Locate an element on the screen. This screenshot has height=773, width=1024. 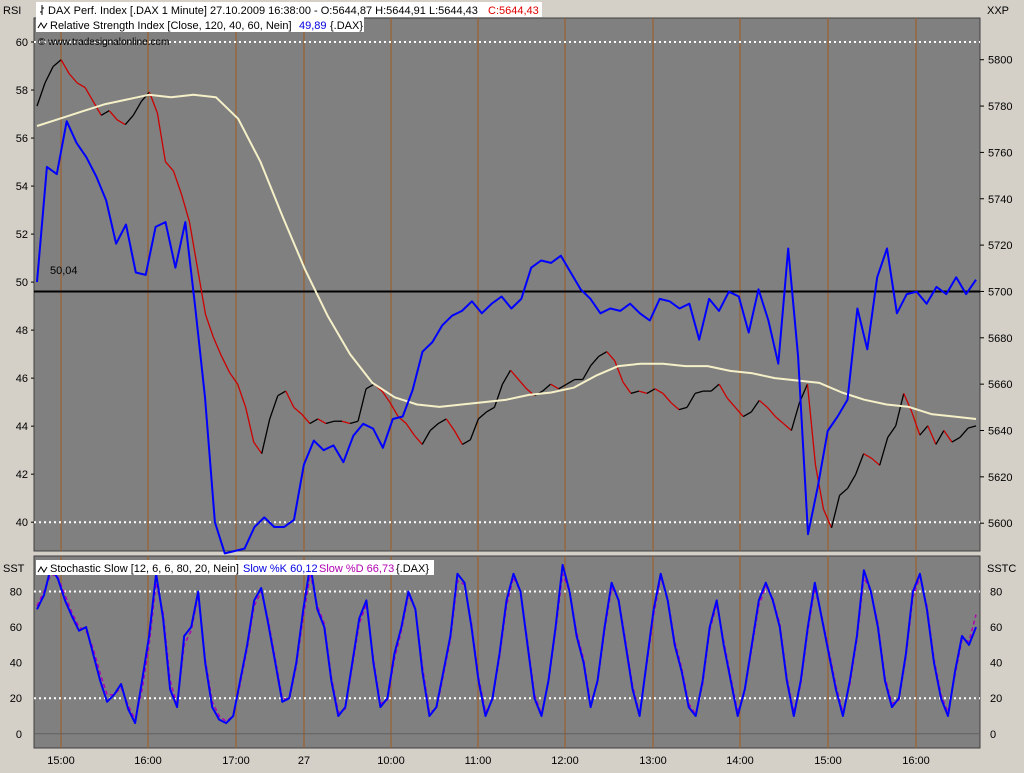
x-tick-label: 27 is located at coordinates (304, 761).